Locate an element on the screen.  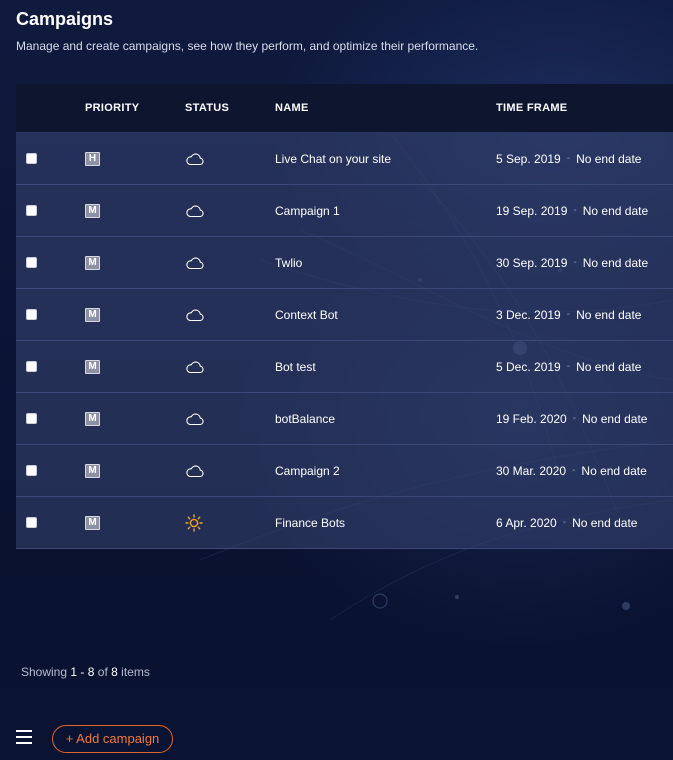
time-frame-cell: 19 Sep. 2019- No end date is located at coordinates (572, 210).